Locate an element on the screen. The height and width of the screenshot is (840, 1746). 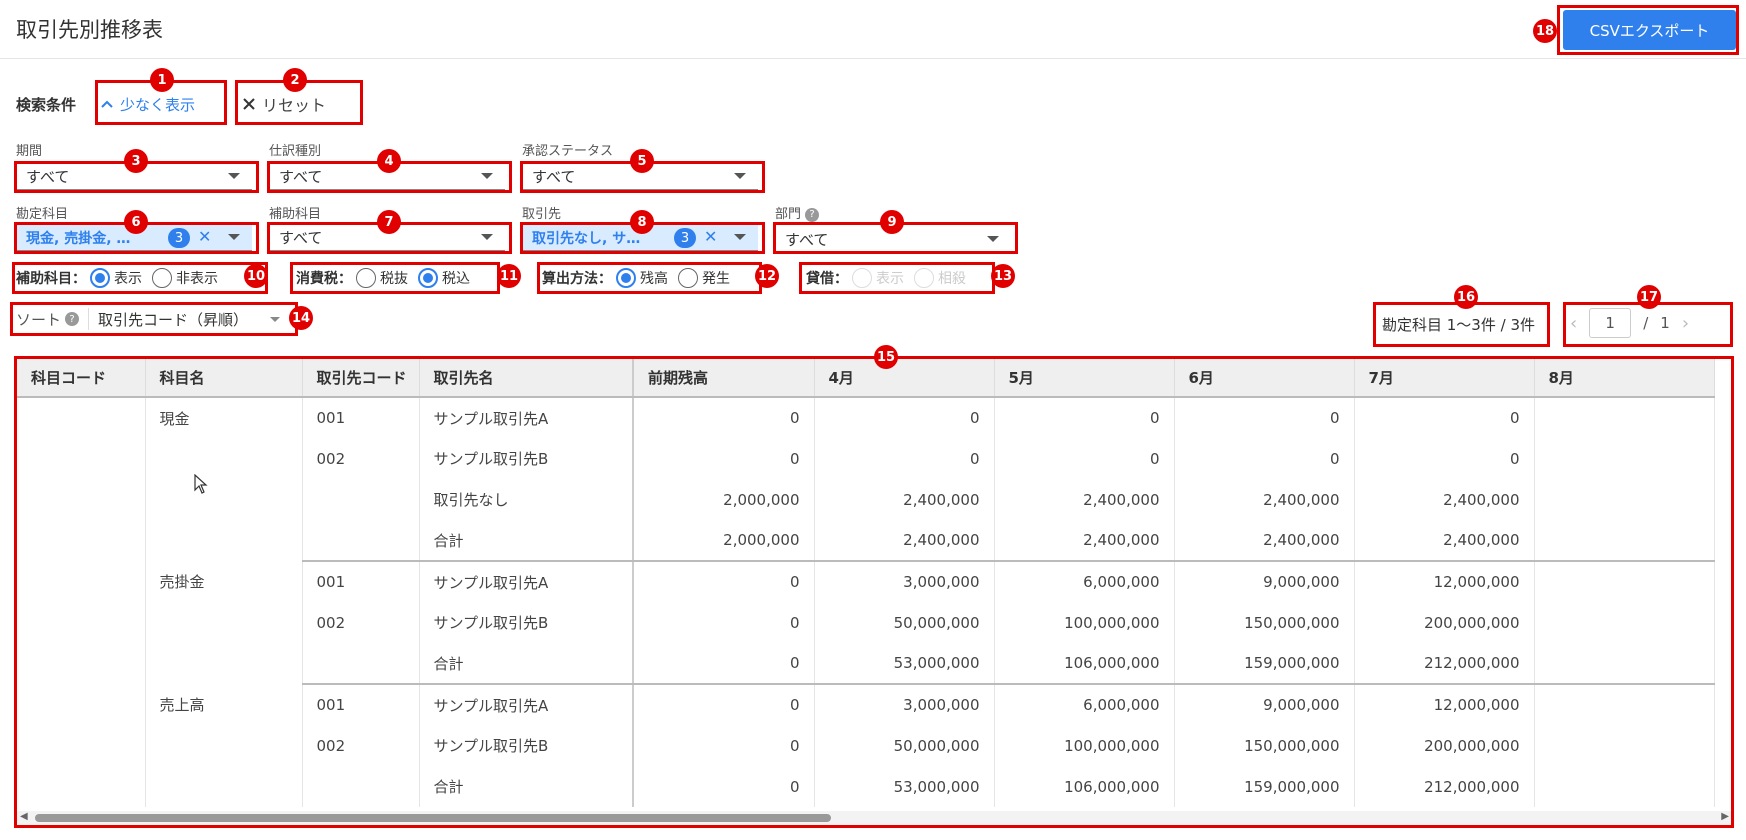
department-label: 部門? is located at coordinates (797, 212).